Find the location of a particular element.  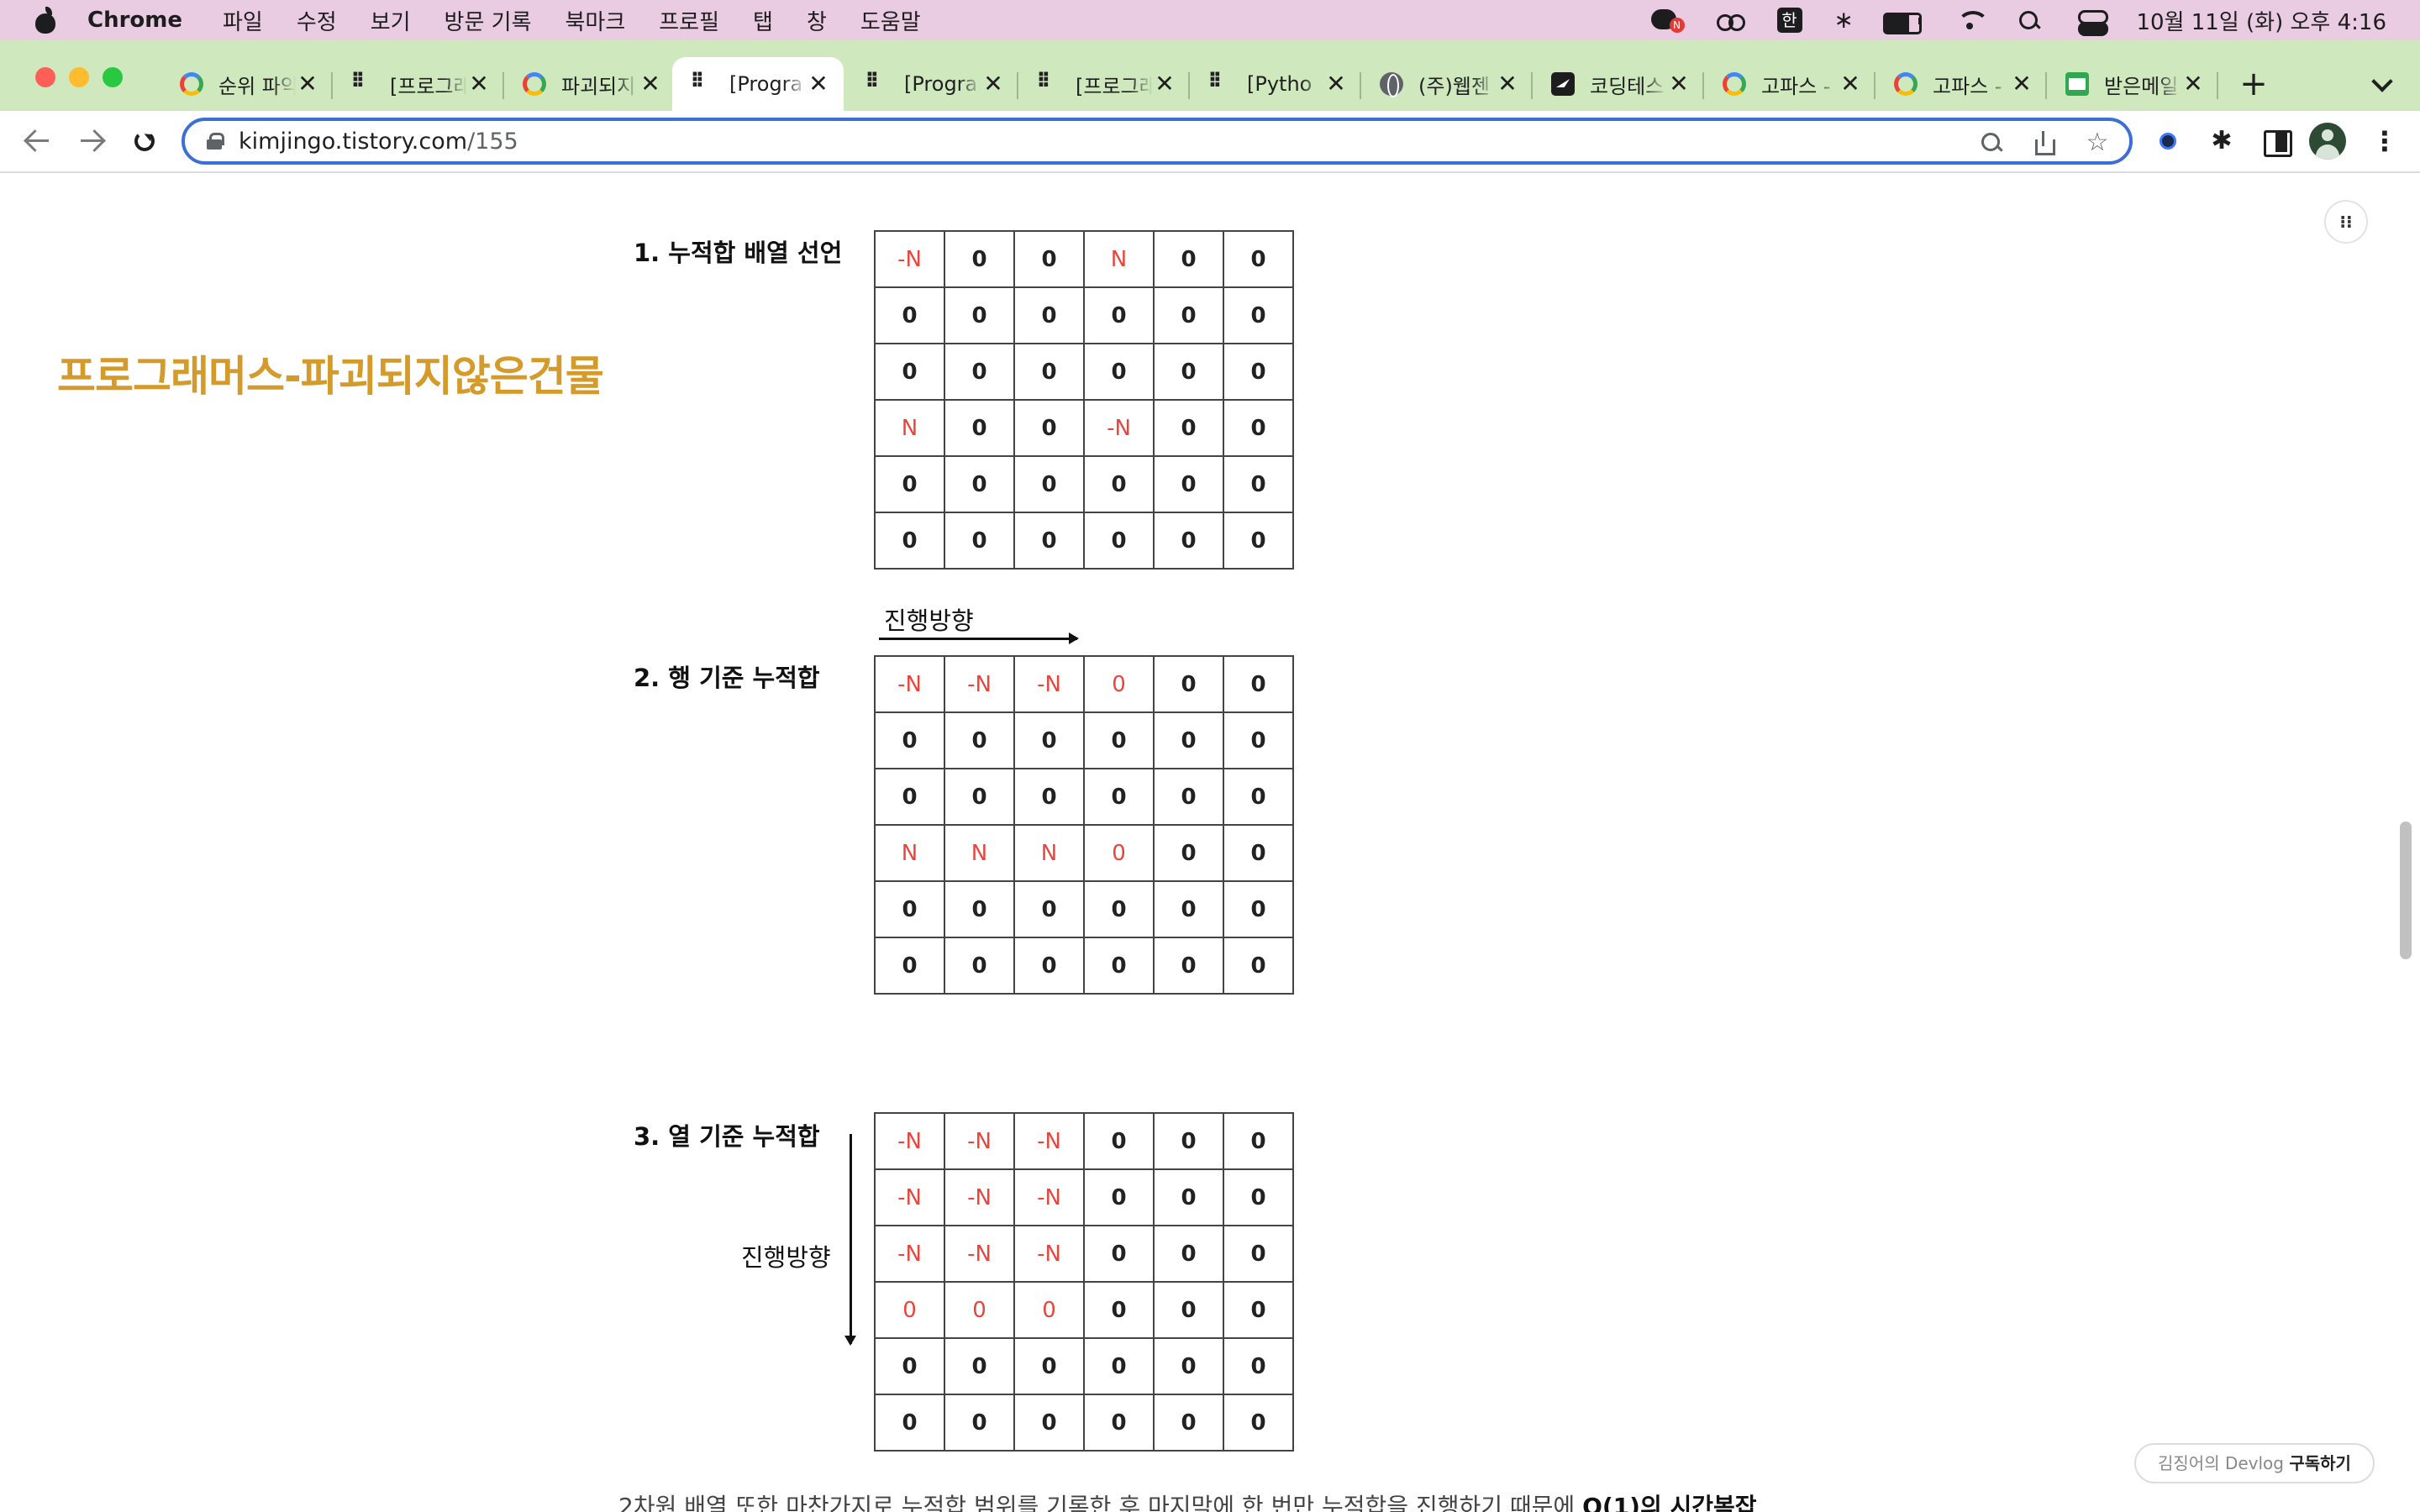

spotlight-search-icon is located at coordinates (2030, 20).